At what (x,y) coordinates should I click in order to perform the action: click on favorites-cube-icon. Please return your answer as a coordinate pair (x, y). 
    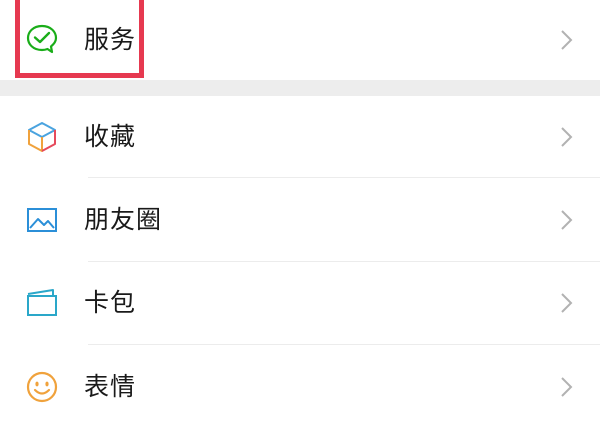
    Looking at the image, I should click on (42, 137).